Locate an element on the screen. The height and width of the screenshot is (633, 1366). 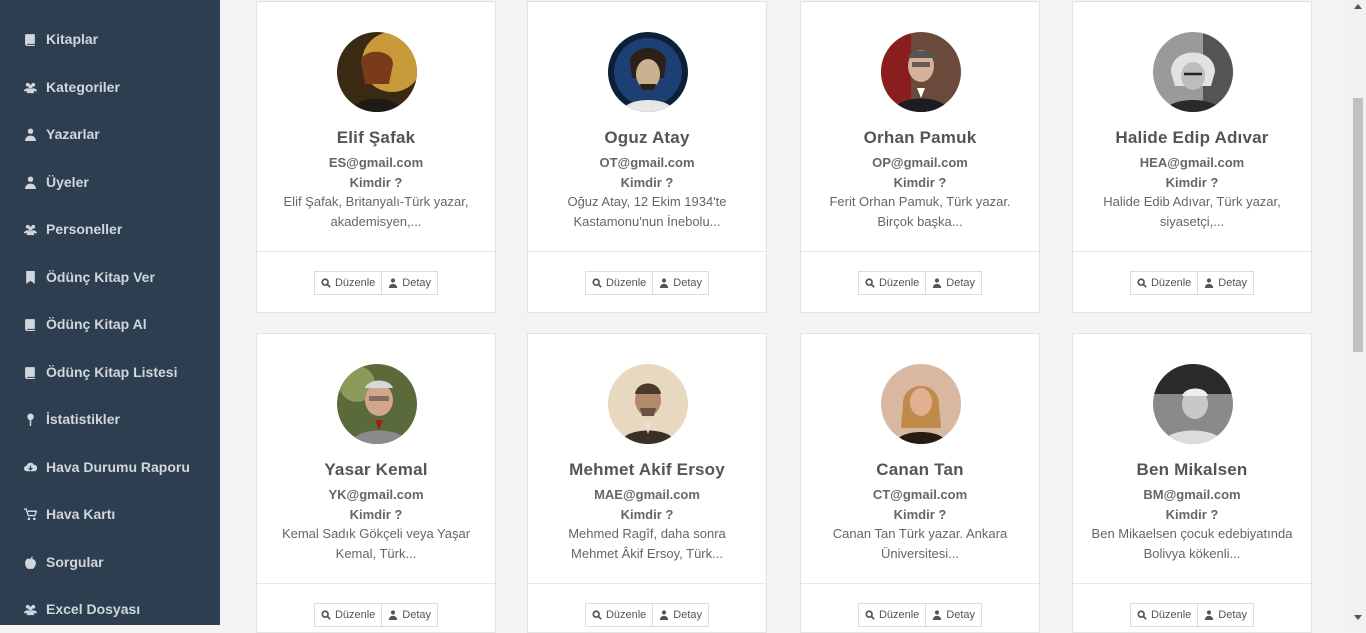
sidebar-item-excel-dosyasi: Excel Dosyası is located at coordinates (82, 609).